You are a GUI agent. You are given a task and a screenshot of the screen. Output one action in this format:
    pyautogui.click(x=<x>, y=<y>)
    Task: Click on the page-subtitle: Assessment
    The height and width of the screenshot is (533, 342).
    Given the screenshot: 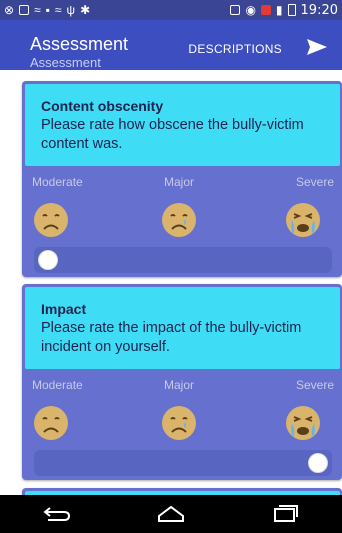 What is the action you would take?
    pyautogui.click(x=65, y=62)
    